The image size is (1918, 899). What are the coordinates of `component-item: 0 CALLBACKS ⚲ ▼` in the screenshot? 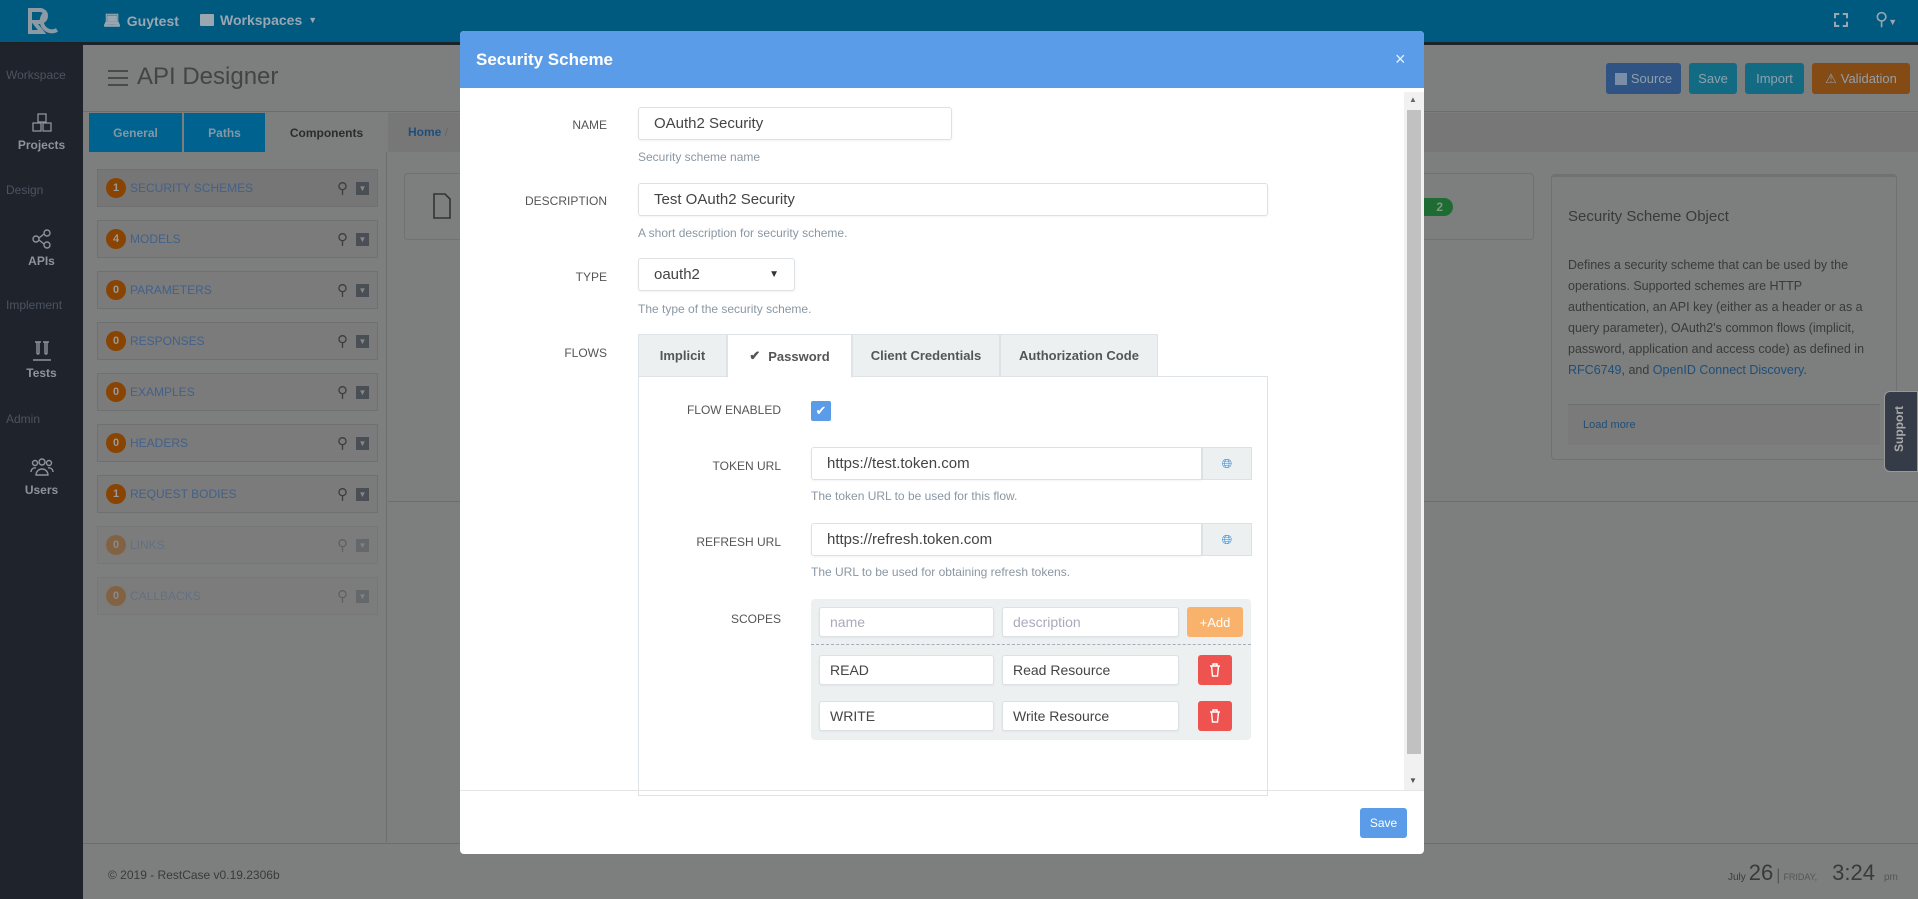 It's located at (237, 596).